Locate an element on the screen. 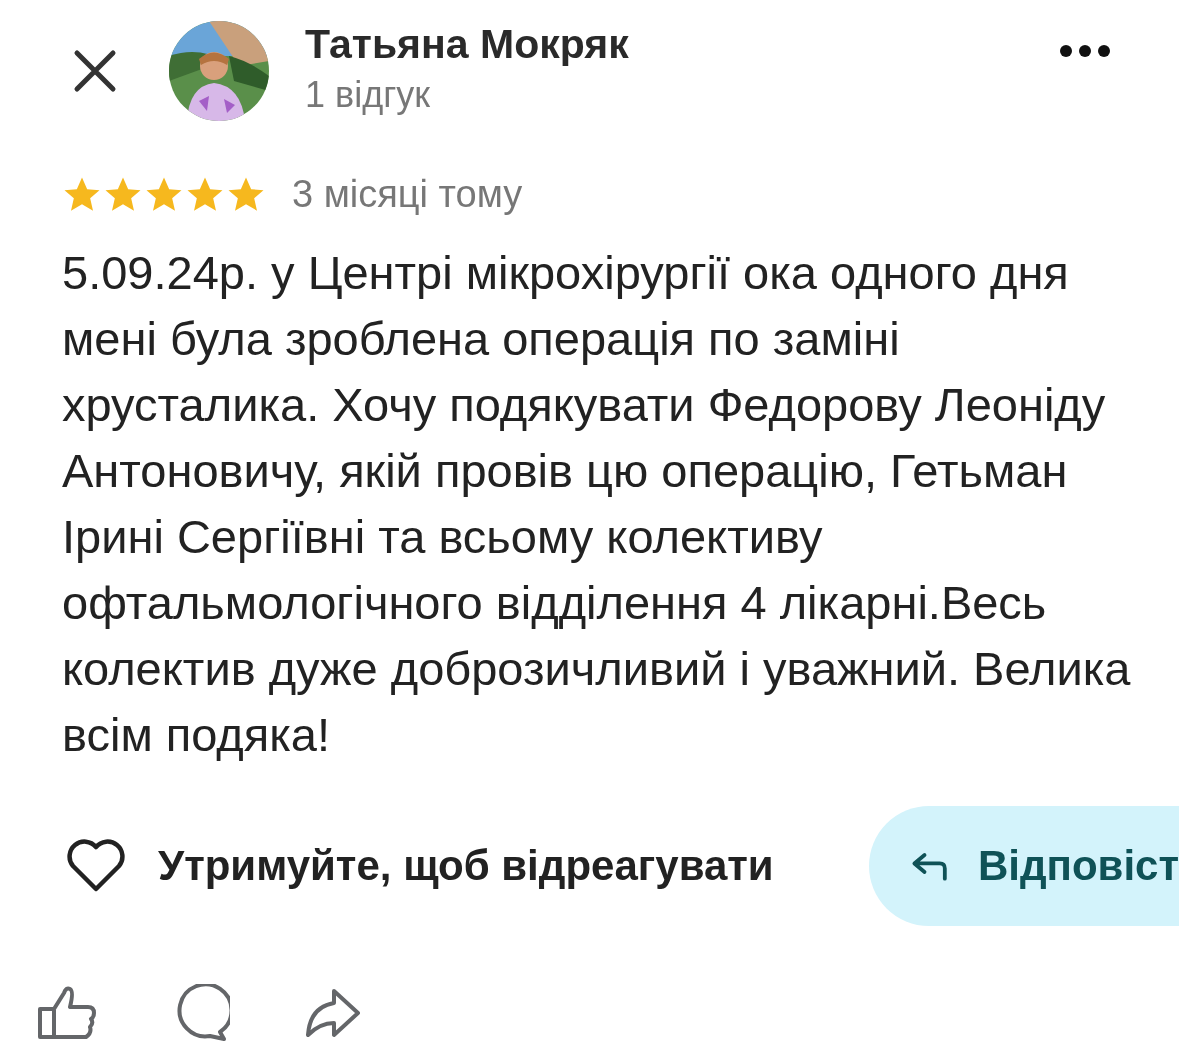  reviewer-name: Татьяна Мокряк is located at coordinates (467, 44).